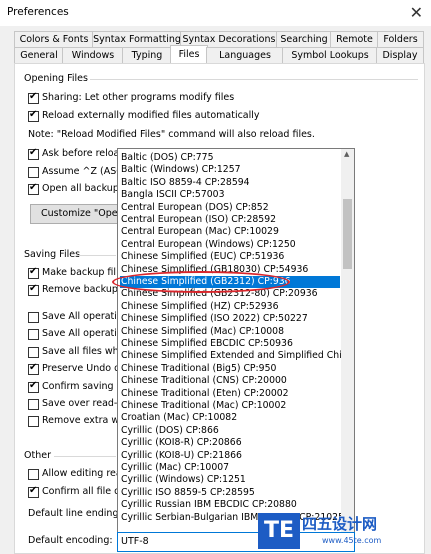 The width and height of the screenshot is (431, 554). What do you see at coordinates (230, 208) in the screenshot?
I see `encoding-option: Central European (DOS) CP:852` at bounding box center [230, 208].